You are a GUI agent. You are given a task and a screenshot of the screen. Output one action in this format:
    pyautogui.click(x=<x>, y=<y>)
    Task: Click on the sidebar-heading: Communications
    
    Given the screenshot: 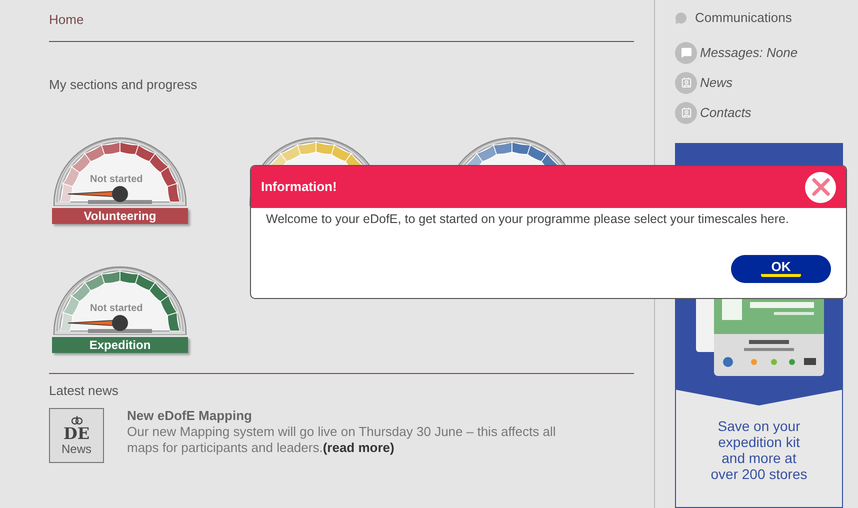 What is the action you would take?
    pyautogui.click(x=743, y=18)
    